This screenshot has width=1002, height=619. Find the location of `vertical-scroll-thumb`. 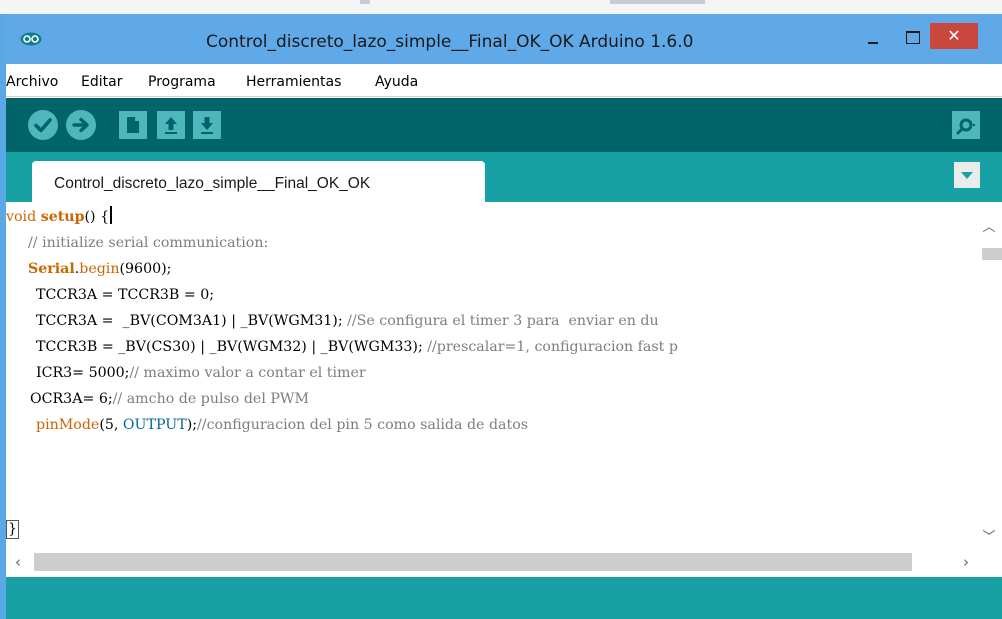

vertical-scroll-thumb is located at coordinates (992, 254).